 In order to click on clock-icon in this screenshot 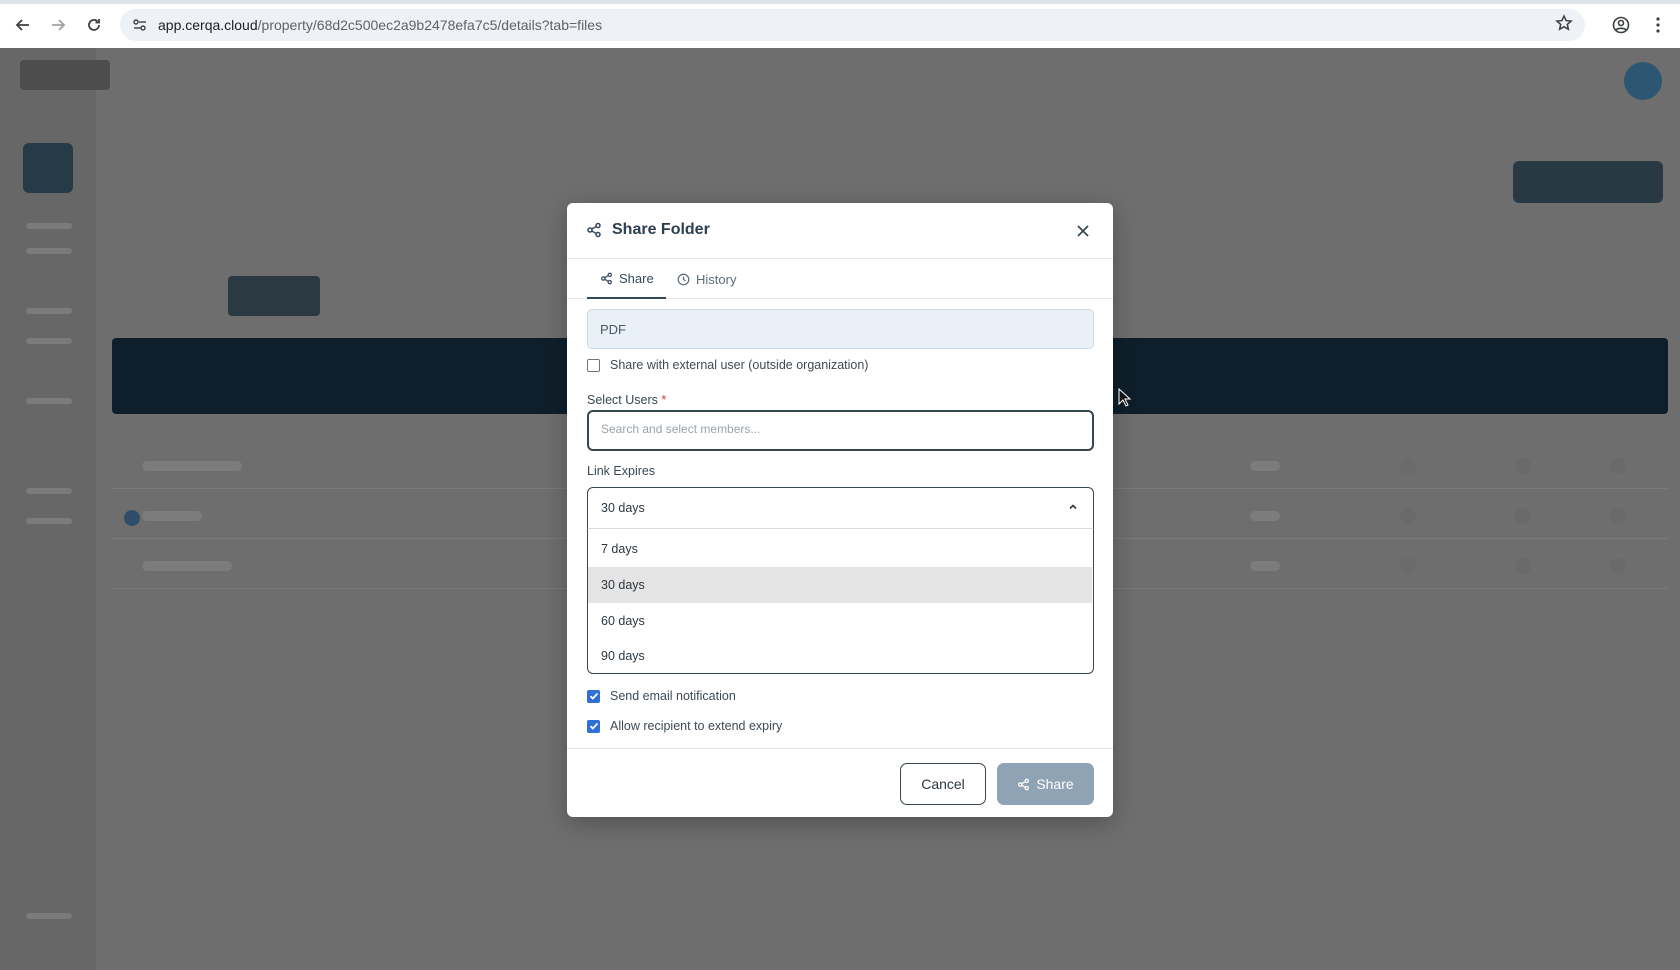, I will do `click(683, 279)`.